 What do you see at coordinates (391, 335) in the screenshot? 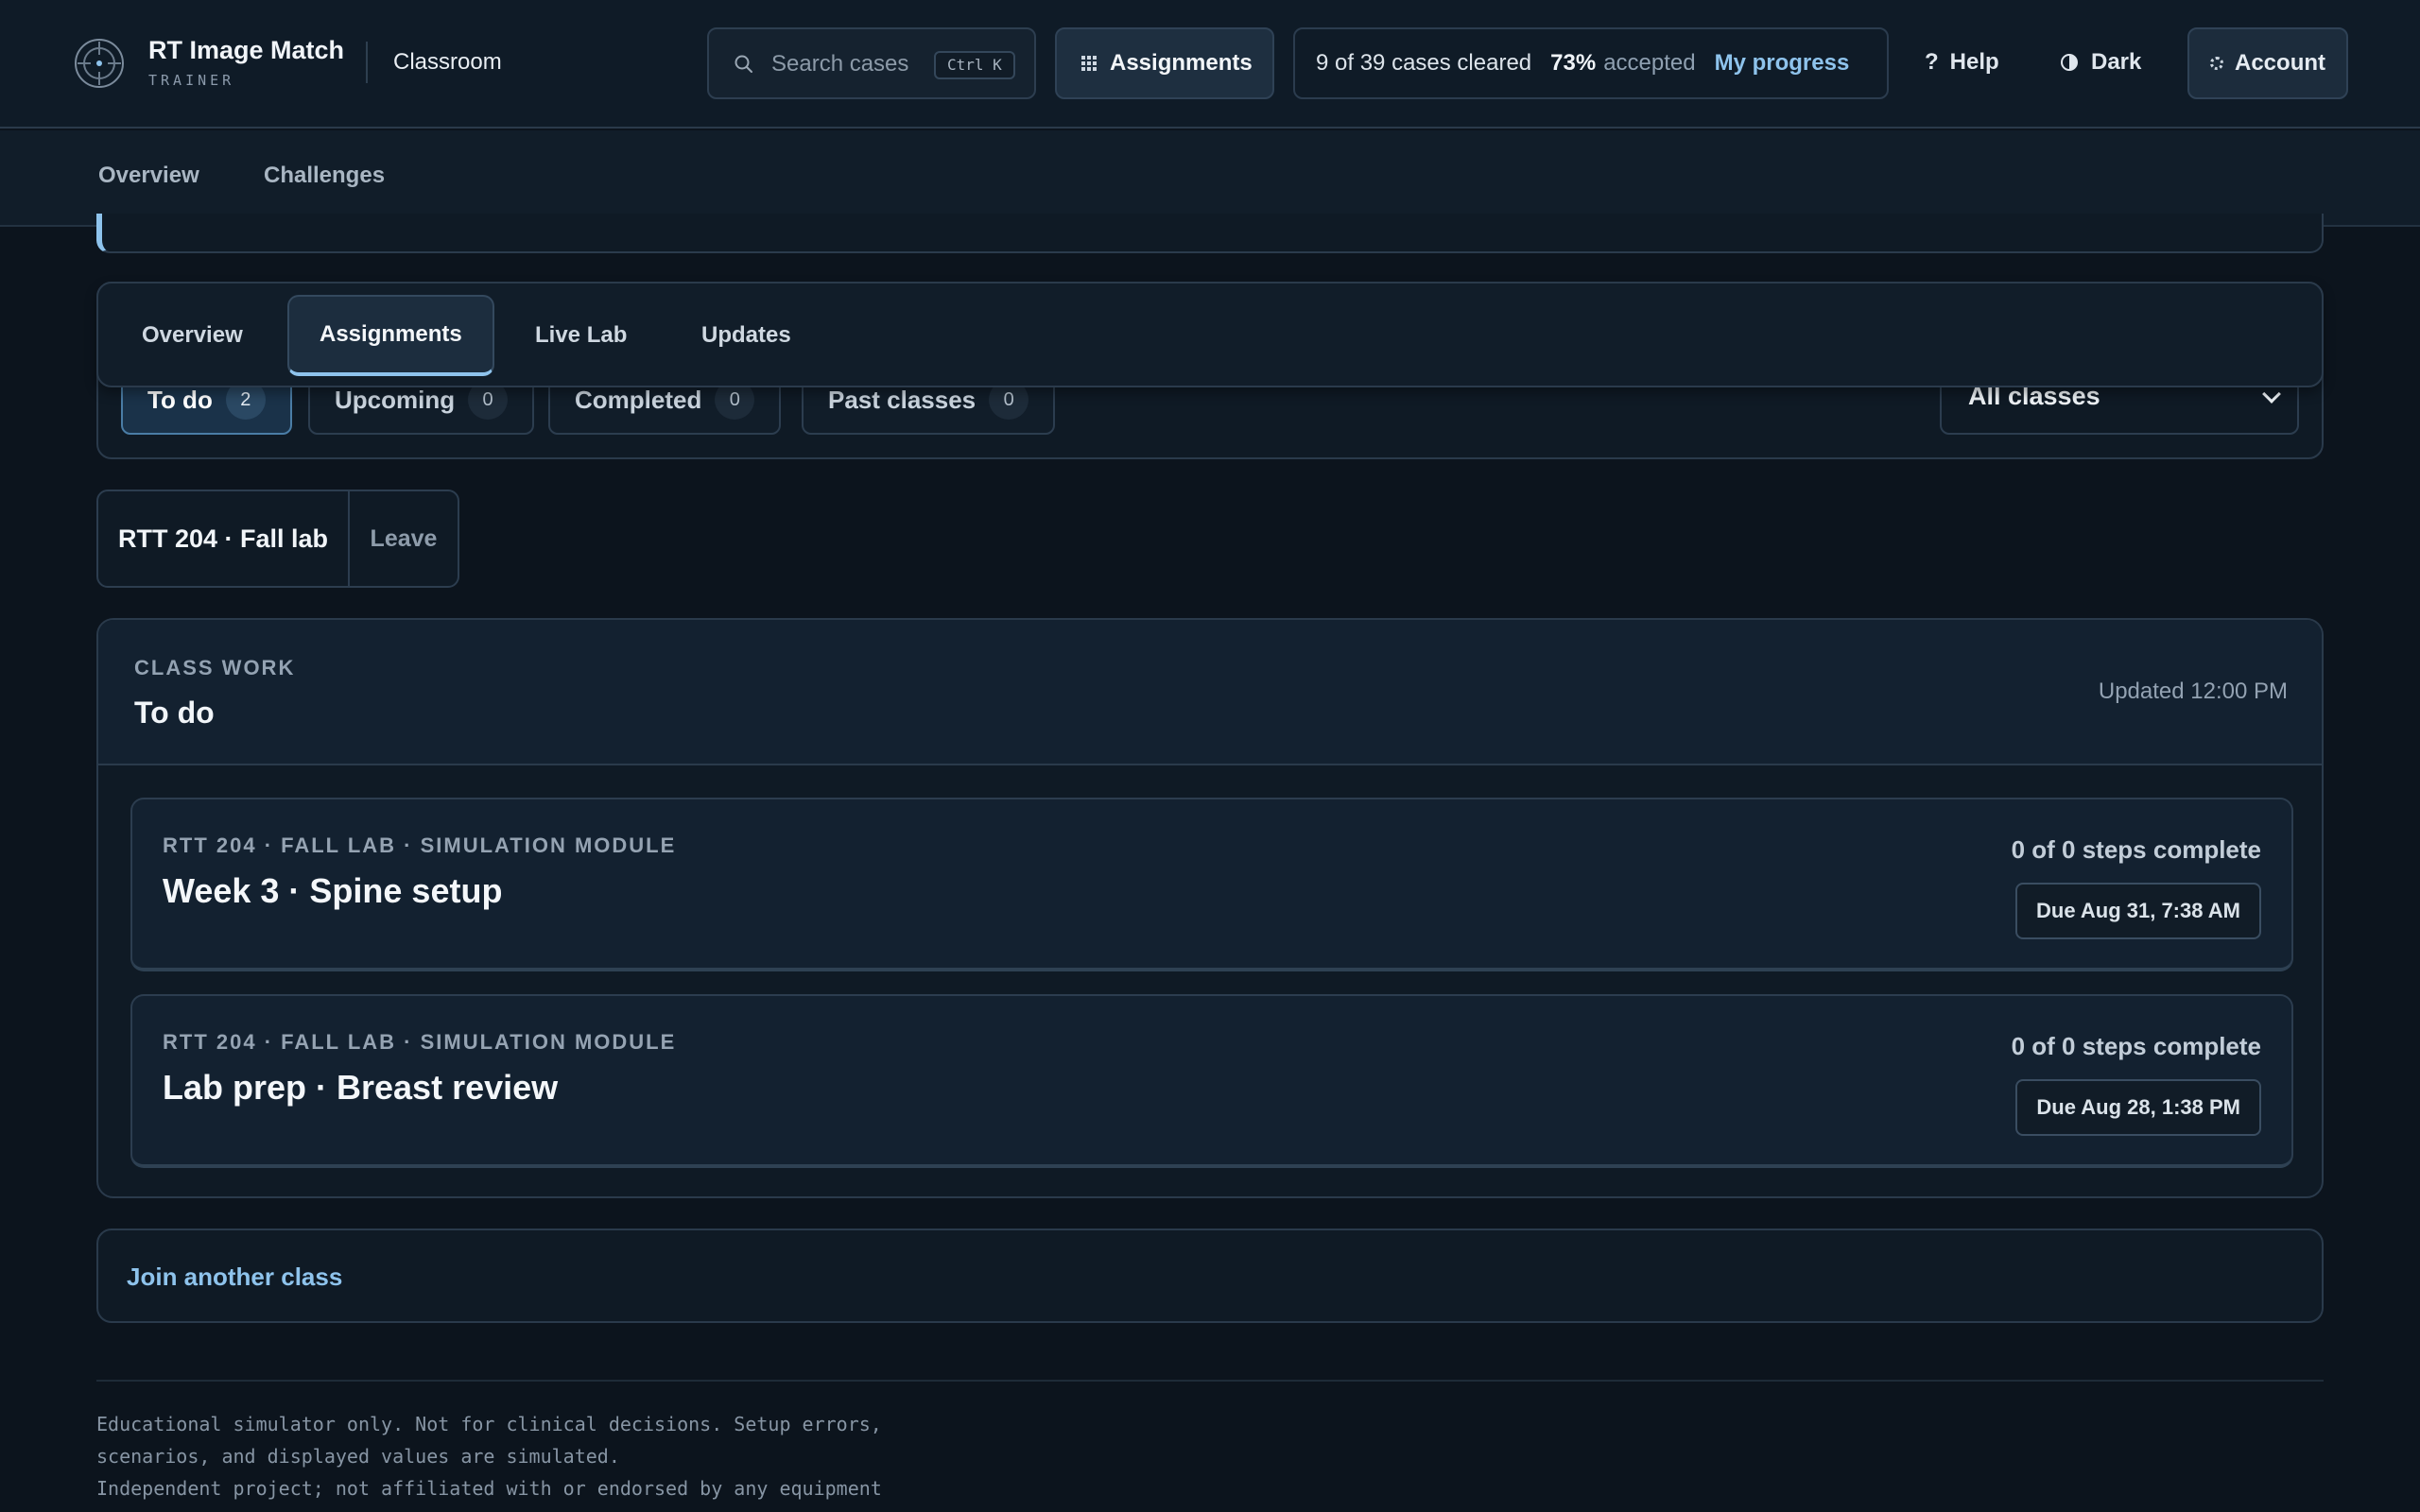
I see `tab-assignments: Assignments` at bounding box center [391, 335].